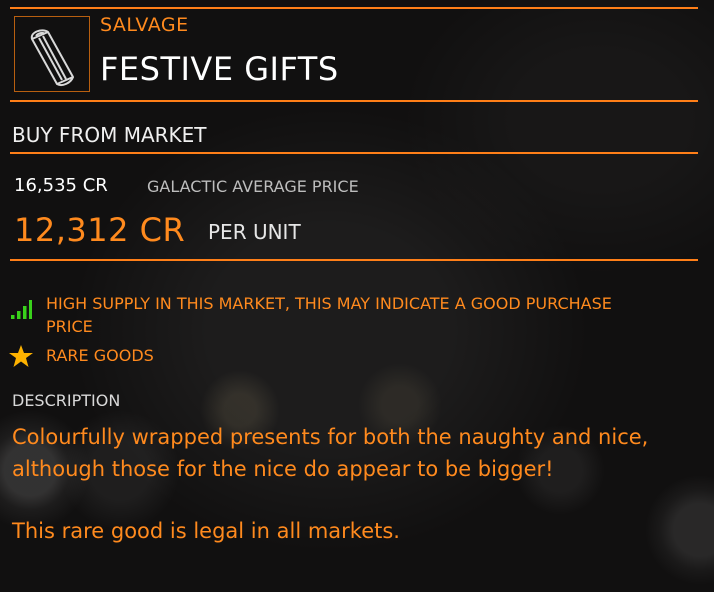  Describe the element at coordinates (61, 185) in the screenshot. I see `galactic-average-price: 16,535 CR` at that location.